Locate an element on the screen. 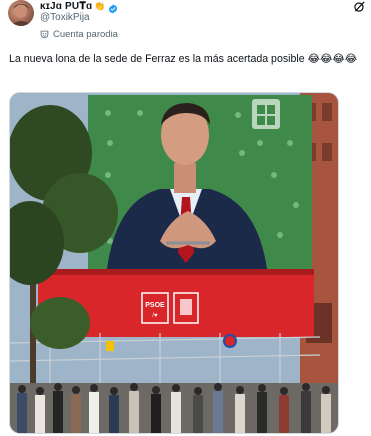 Image resolution: width=371 pixels, height=436 pixels. parody-label-row: Cuenta parodia is located at coordinates (79, 34).